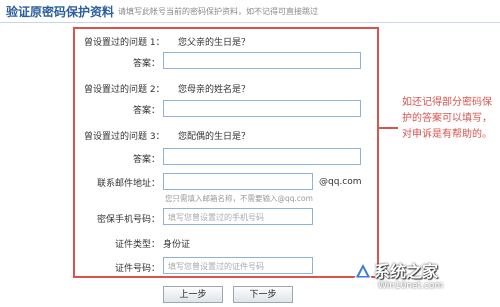 The height and width of the screenshot is (307, 500). What do you see at coordinates (128, 184) in the screenshot?
I see `email-label: 联系邮件地址：` at bounding box center [128, 184].